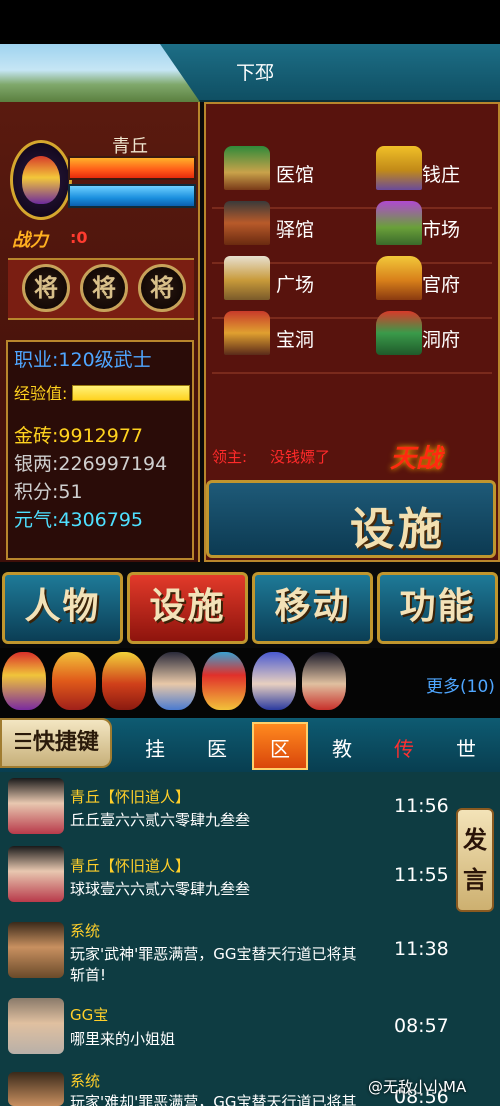 This screenshot has height=1106, width=500. What do you see at coordinates (441, 338) in the screenshot?
I see `facility-cave-residence: 洞府` at bounding box center [441, 338].